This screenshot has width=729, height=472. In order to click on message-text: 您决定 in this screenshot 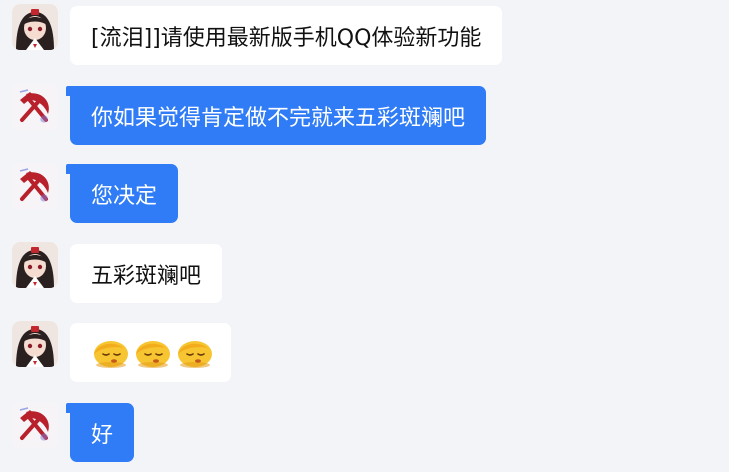, I will do `click(124, 196)`.